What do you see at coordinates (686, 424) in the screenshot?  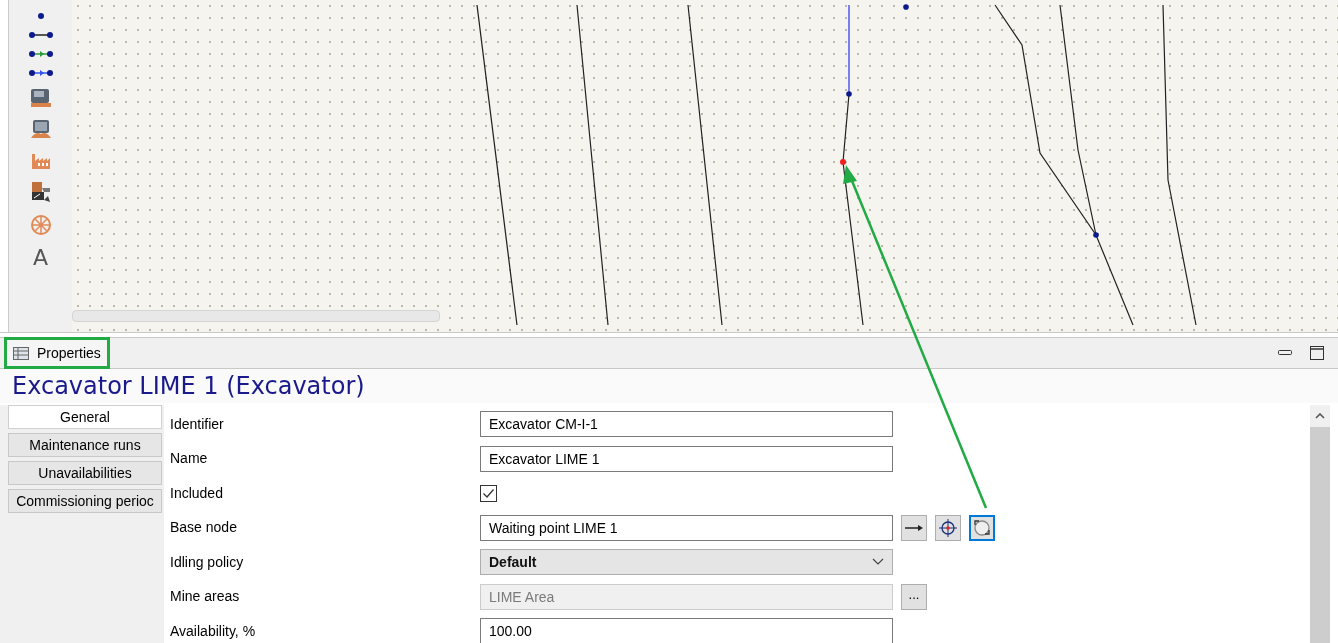 I see `text-field: Excavator CM-I-1` at bounding box center [686, 424].